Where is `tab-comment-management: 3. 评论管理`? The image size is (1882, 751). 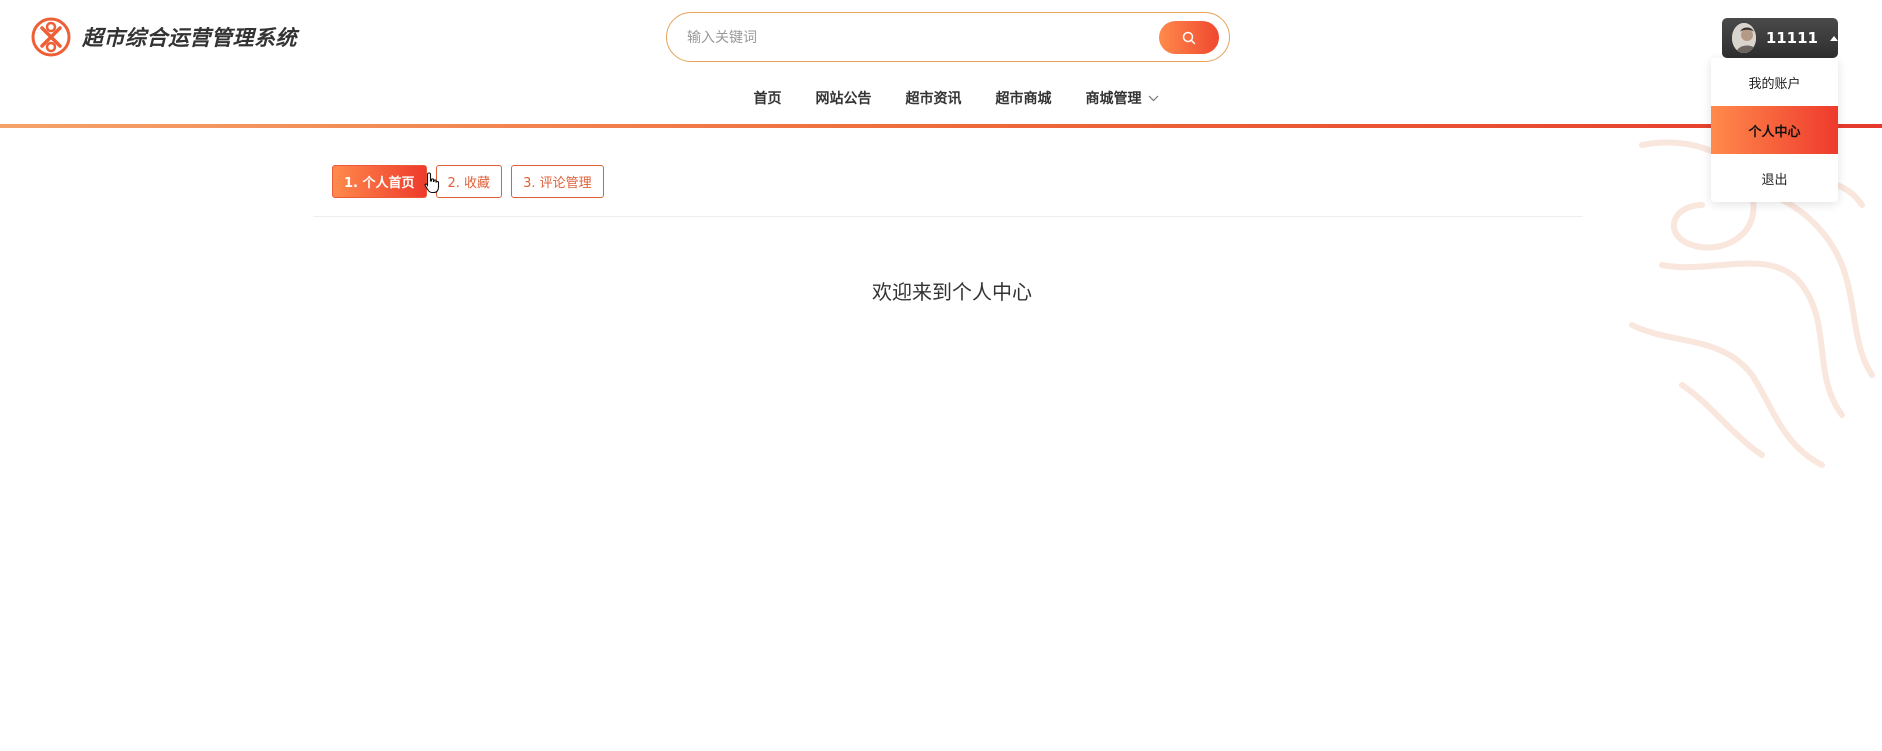
tab-comment-management: 3. 评论管理 is located at coordinates (557, 181).